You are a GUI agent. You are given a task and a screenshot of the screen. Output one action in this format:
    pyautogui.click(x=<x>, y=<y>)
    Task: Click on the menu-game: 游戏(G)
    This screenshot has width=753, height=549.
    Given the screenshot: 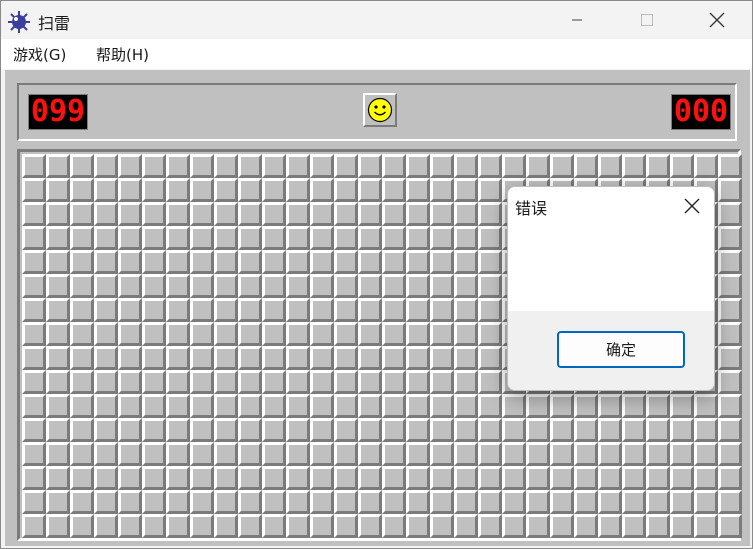 What is the action you would take?
    pyautogui.click(x=39, y=54)
    